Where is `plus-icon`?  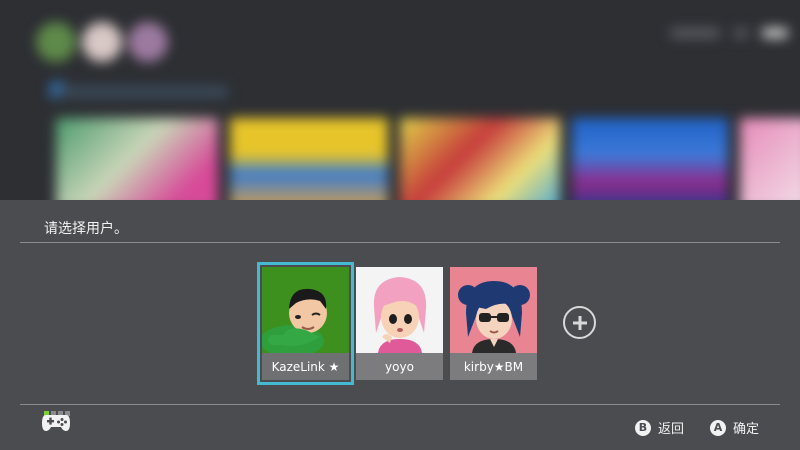 plus-icon is located at coordinates (579, 322).